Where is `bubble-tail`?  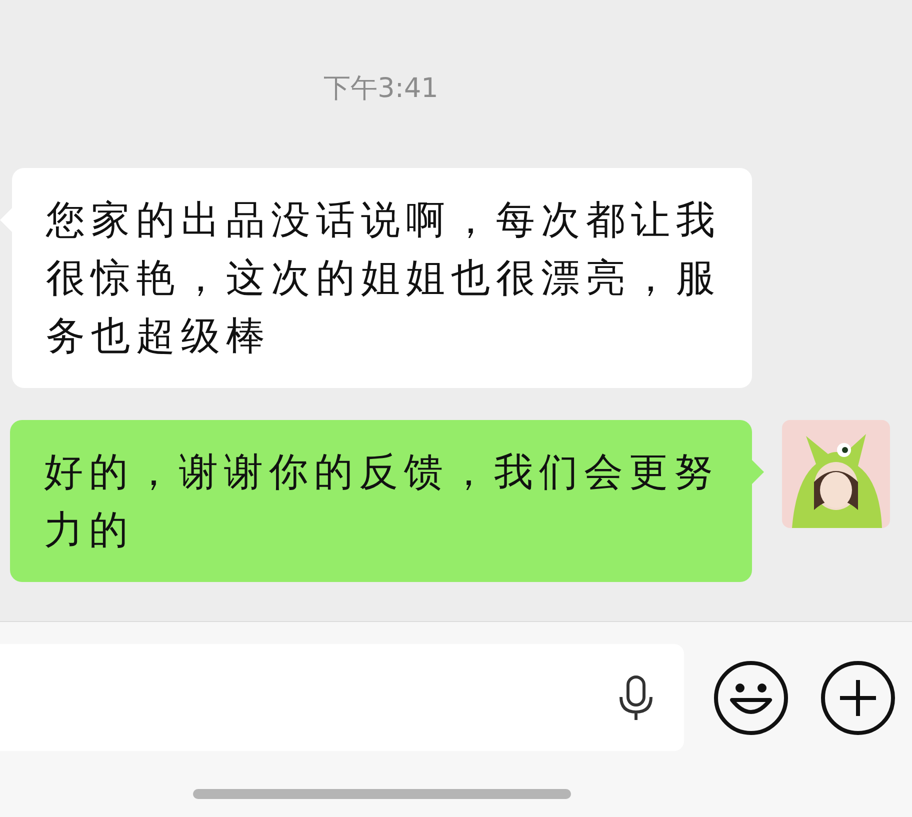 bubble-tail is located at coordinates (758, 472).